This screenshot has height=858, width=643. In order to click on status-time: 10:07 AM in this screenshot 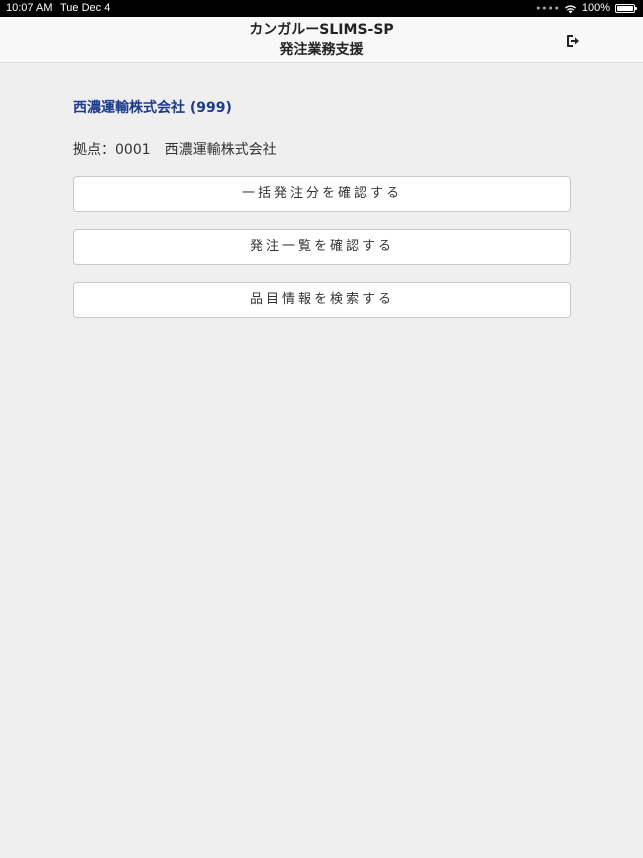, I will do `click(29, 8)`.